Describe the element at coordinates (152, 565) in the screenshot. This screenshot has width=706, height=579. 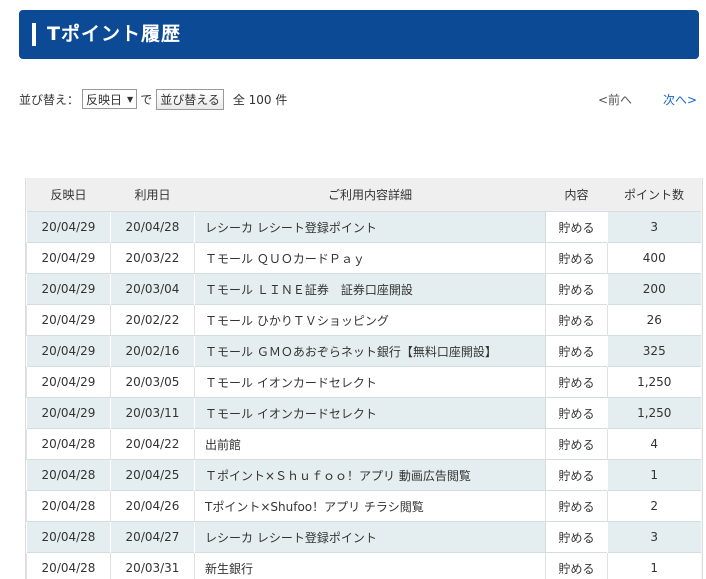
I see `cell-use-date: 20/03/31` at that location.